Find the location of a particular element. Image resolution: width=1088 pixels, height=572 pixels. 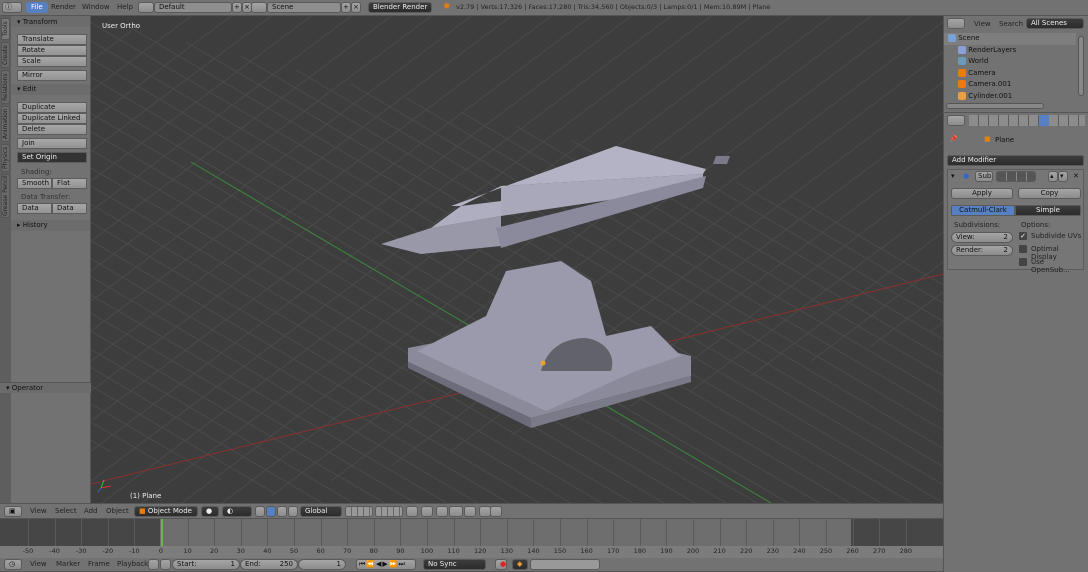

data-layout-button: Data Layo is located at coordinates (69, 208).